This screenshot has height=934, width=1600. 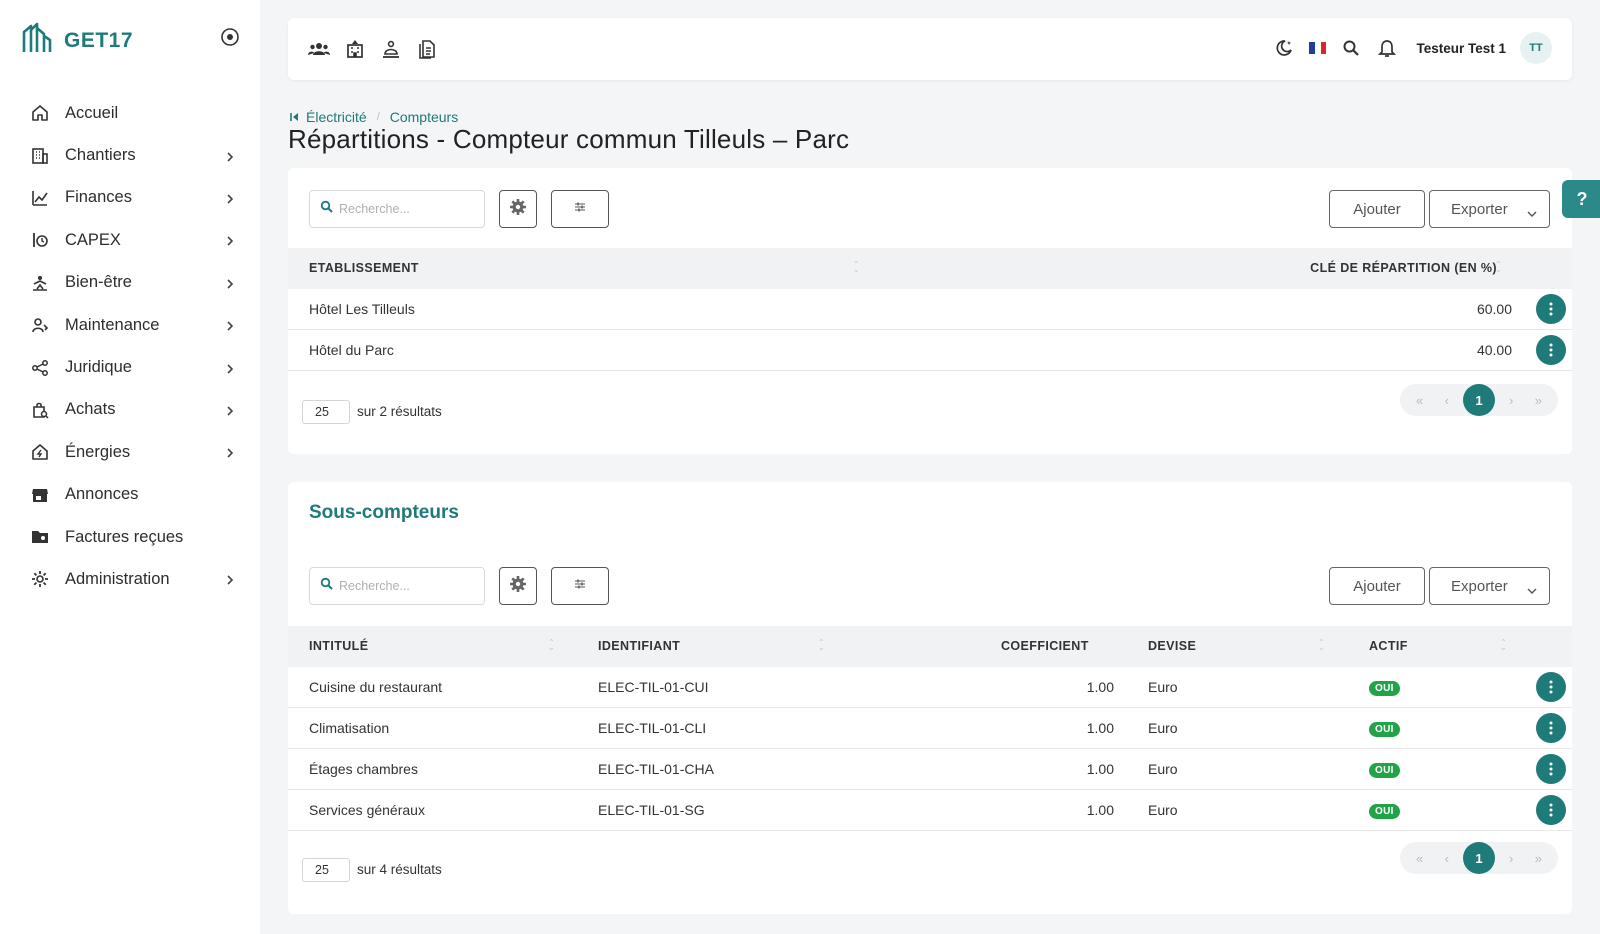 What do you see at coordinates (1581, 199) in the screenshot?
I see `help-button: ?` at bounding box center [1581, 199].